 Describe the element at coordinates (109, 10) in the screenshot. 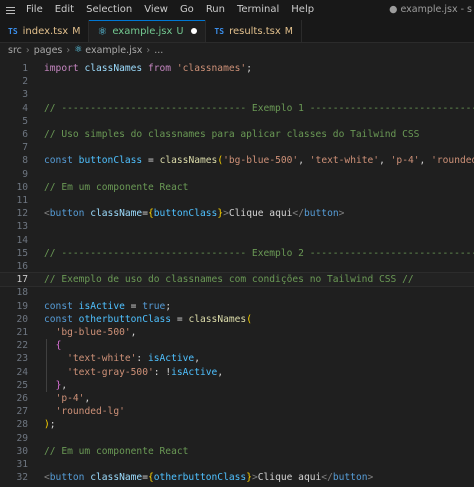

I see `menu-selection: Selection` at that location.